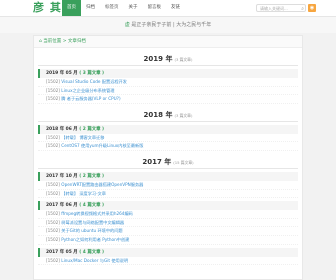 Image resolution: width=336 pixels, height=280 pixels. Describe the element at coordinates (92, 73) in the screenshot. I see `month-count: ( 3 篇文章 )` at that location.